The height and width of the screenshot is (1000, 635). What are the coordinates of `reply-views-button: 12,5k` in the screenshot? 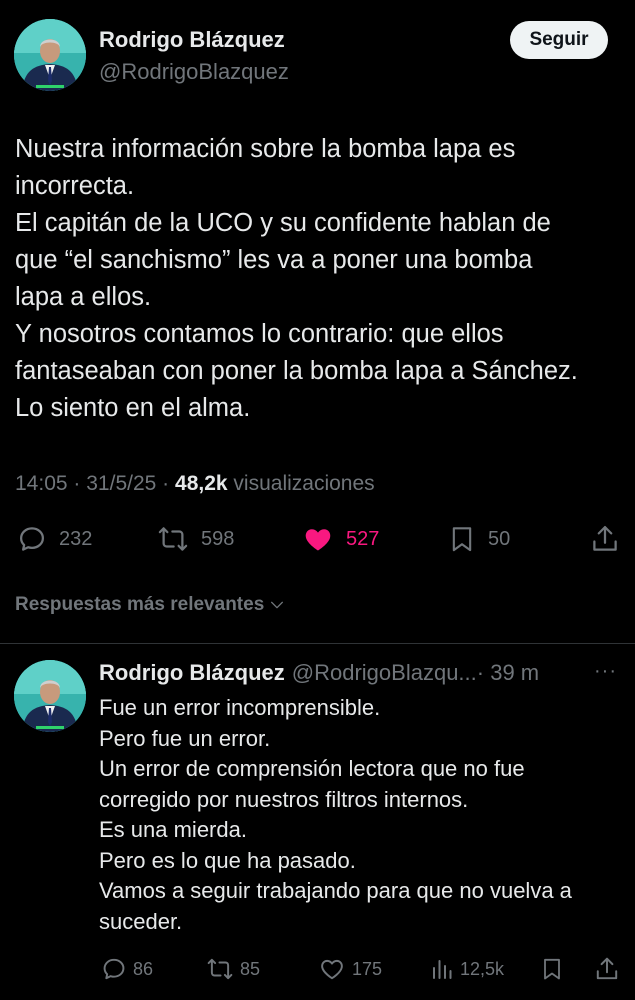 It's located at (467, 969).